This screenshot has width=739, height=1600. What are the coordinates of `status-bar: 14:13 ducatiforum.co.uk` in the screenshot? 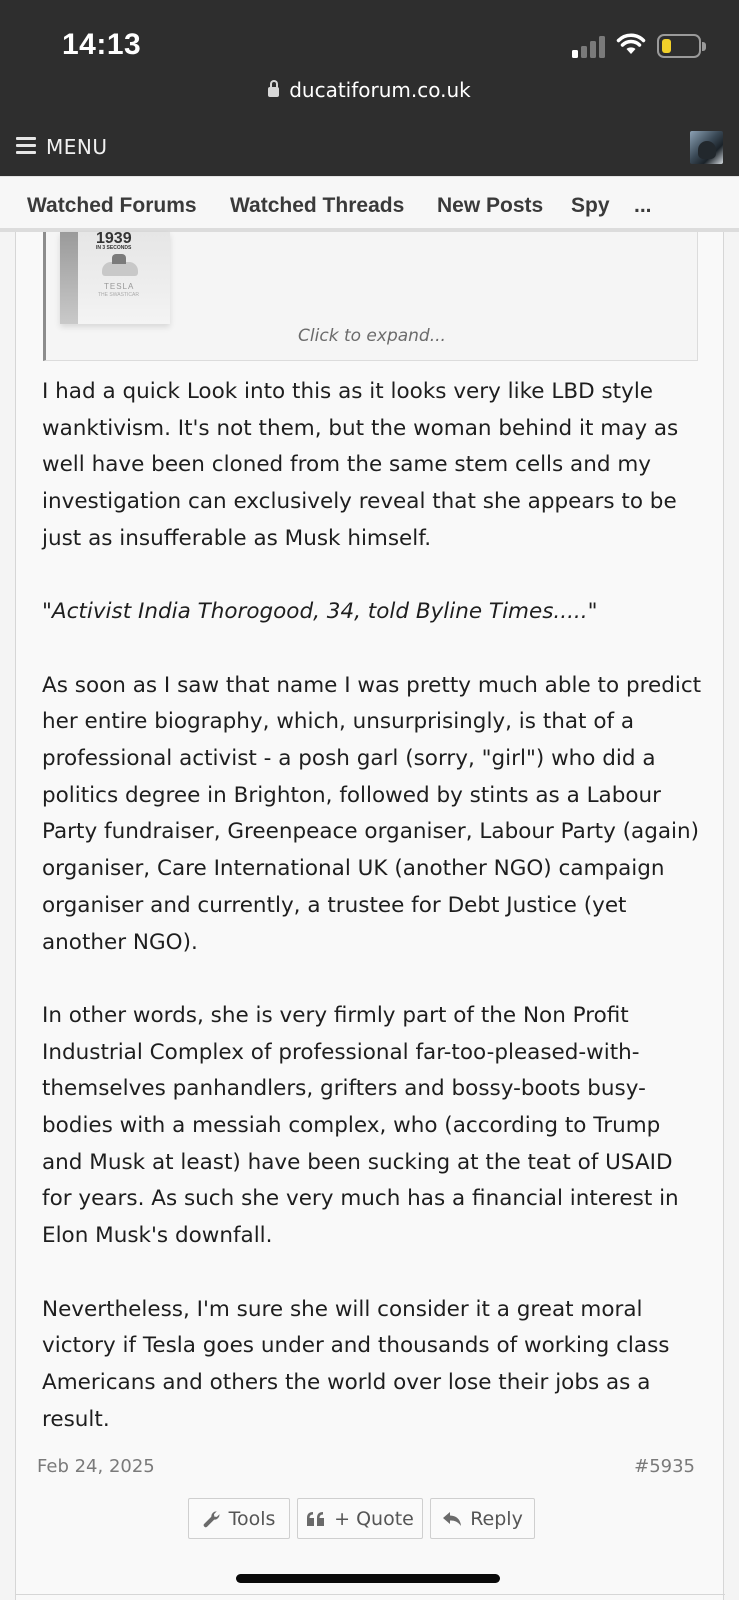 It's located at (369, 60).